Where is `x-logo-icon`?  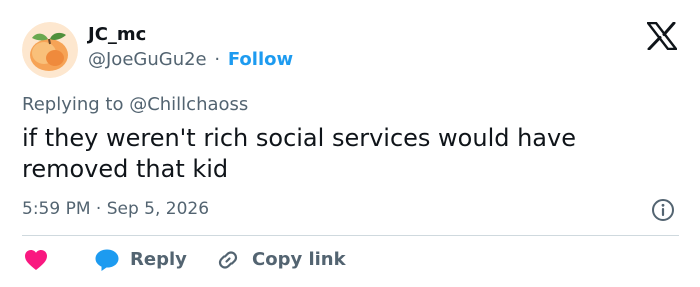
x-logo-icon is located at coordinates (662, 36).